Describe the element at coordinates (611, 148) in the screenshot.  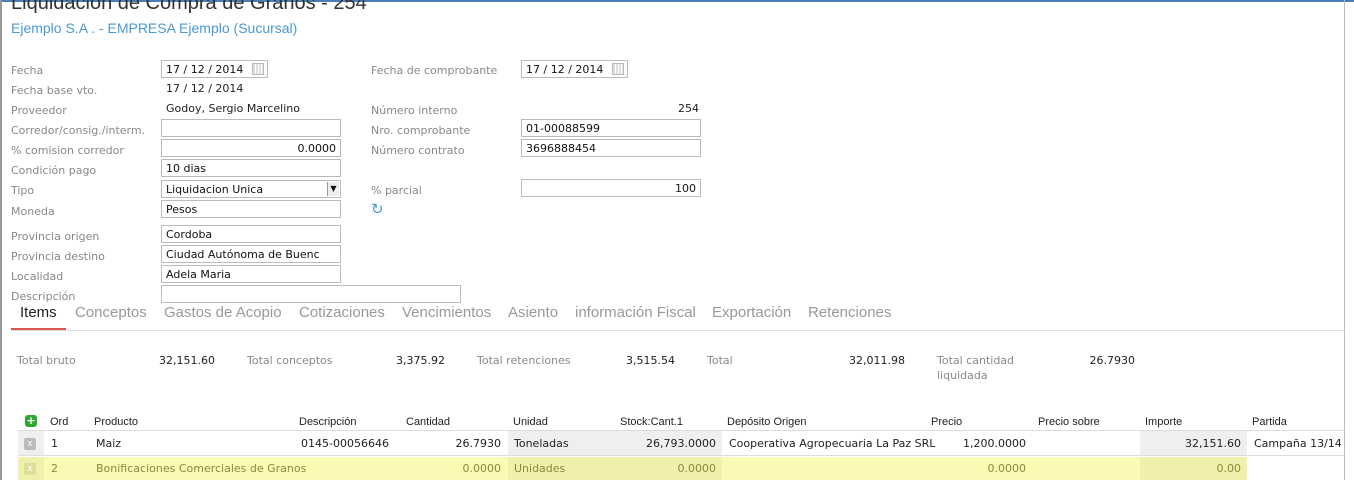
I see `num-contrato-field: 3696888454` at that location.